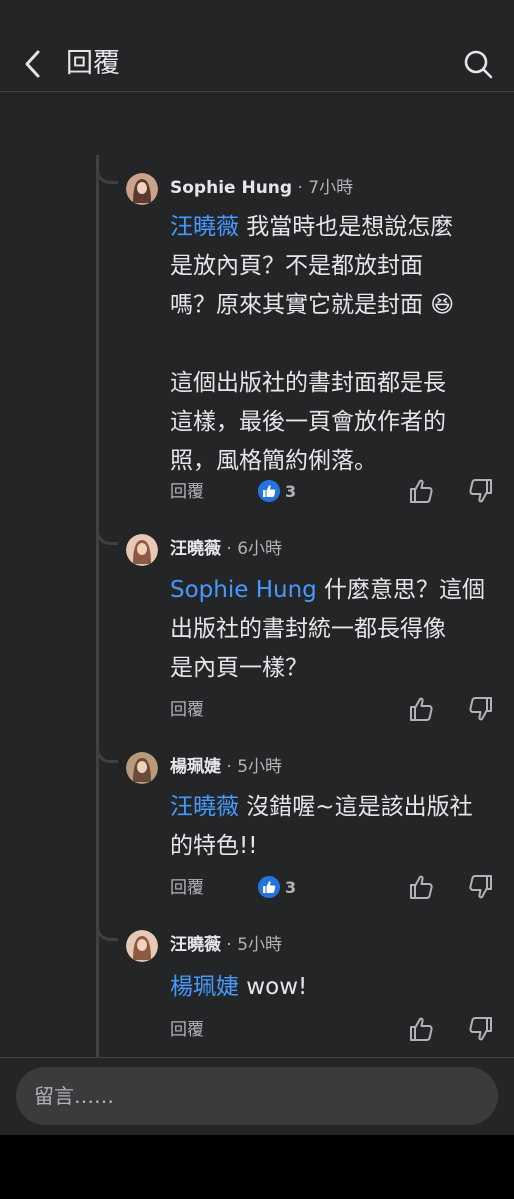 This screenshot has height=1199, width=514. I want to click on comment-text: 這樣，最後一頁會放作者的, so click(308, 422).